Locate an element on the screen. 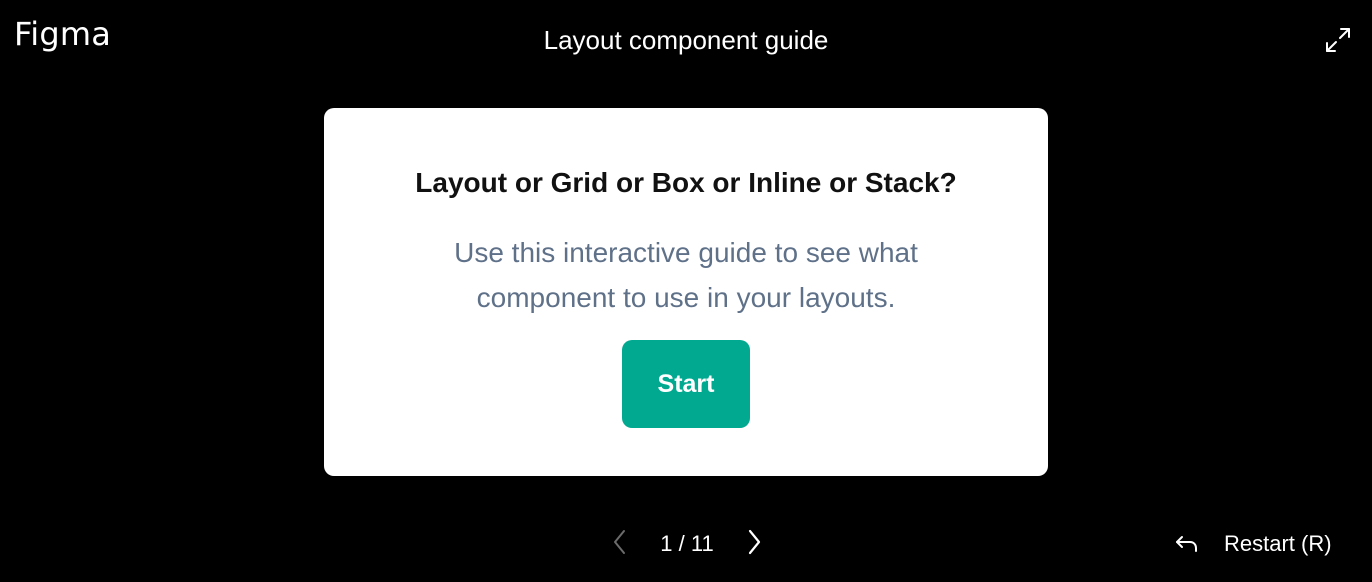 The width and height of the screenshot is (1372, 582). previous-slide-button is located at coordinates (620, 544).